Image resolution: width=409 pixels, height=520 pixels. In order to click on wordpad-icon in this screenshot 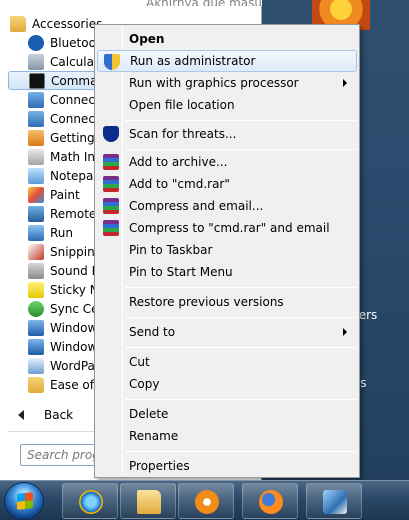, I will do `click(36, 365)`.